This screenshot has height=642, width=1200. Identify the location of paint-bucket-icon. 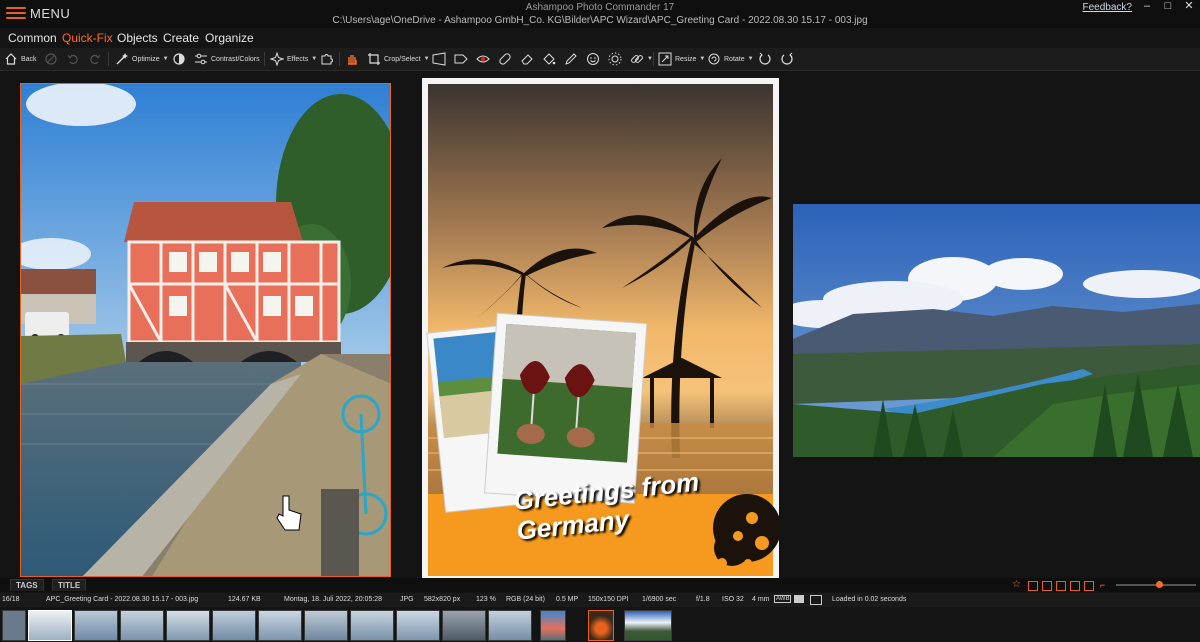
(549, 59).